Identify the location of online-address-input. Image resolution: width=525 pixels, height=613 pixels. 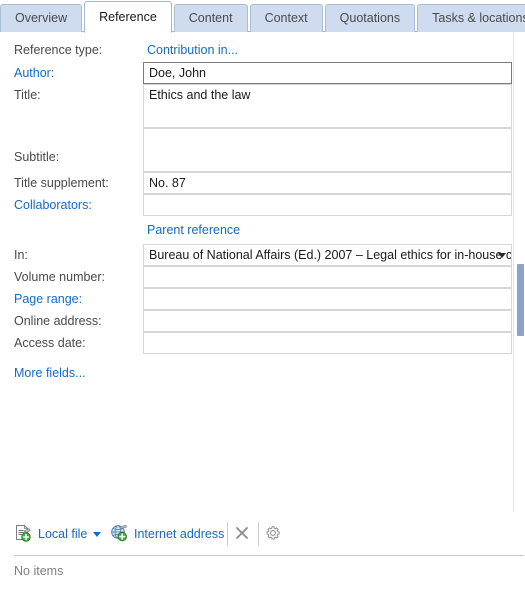
(327, 321).